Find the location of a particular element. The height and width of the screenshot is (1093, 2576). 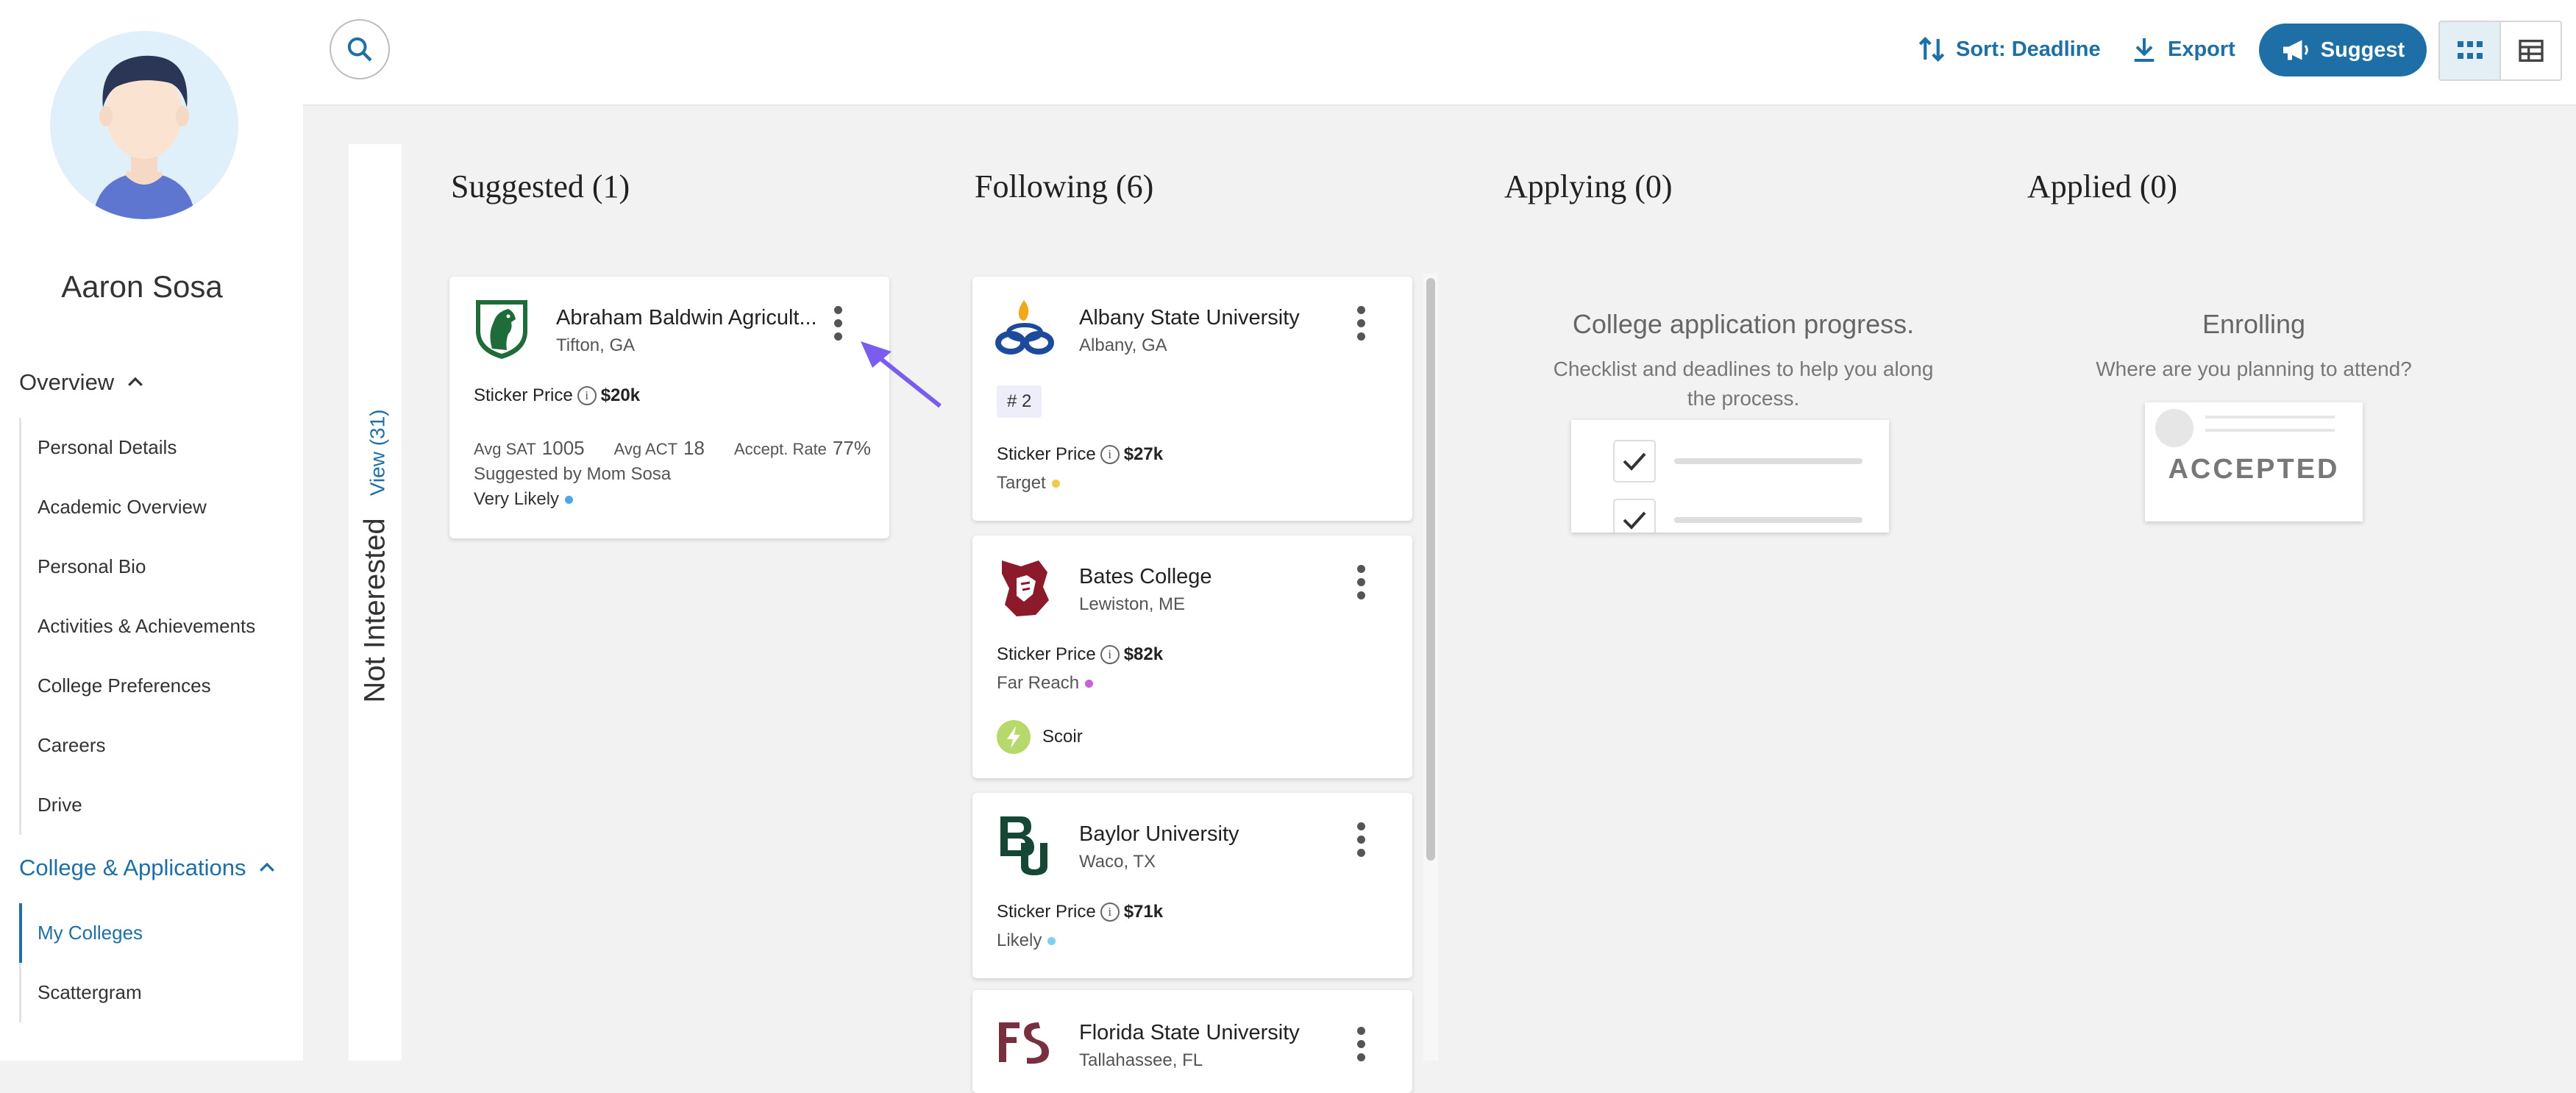

sticker-price-value: $20k is located at coordinates (620, 395).